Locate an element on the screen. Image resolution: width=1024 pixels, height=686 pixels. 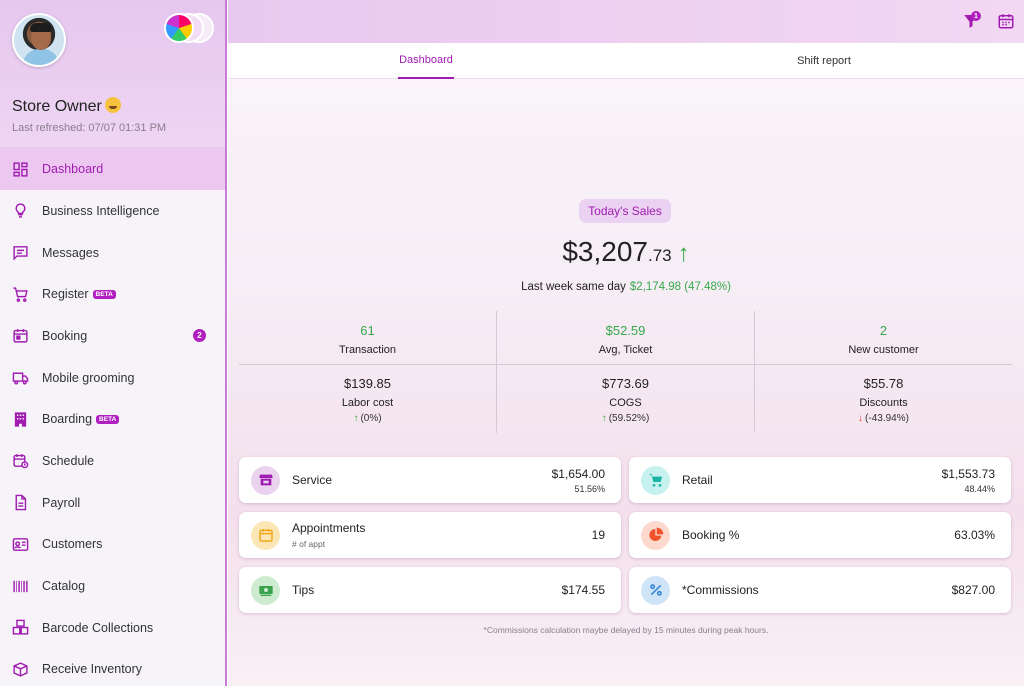
sales-dollars: $3,207 is located at coordinates (605, 251).